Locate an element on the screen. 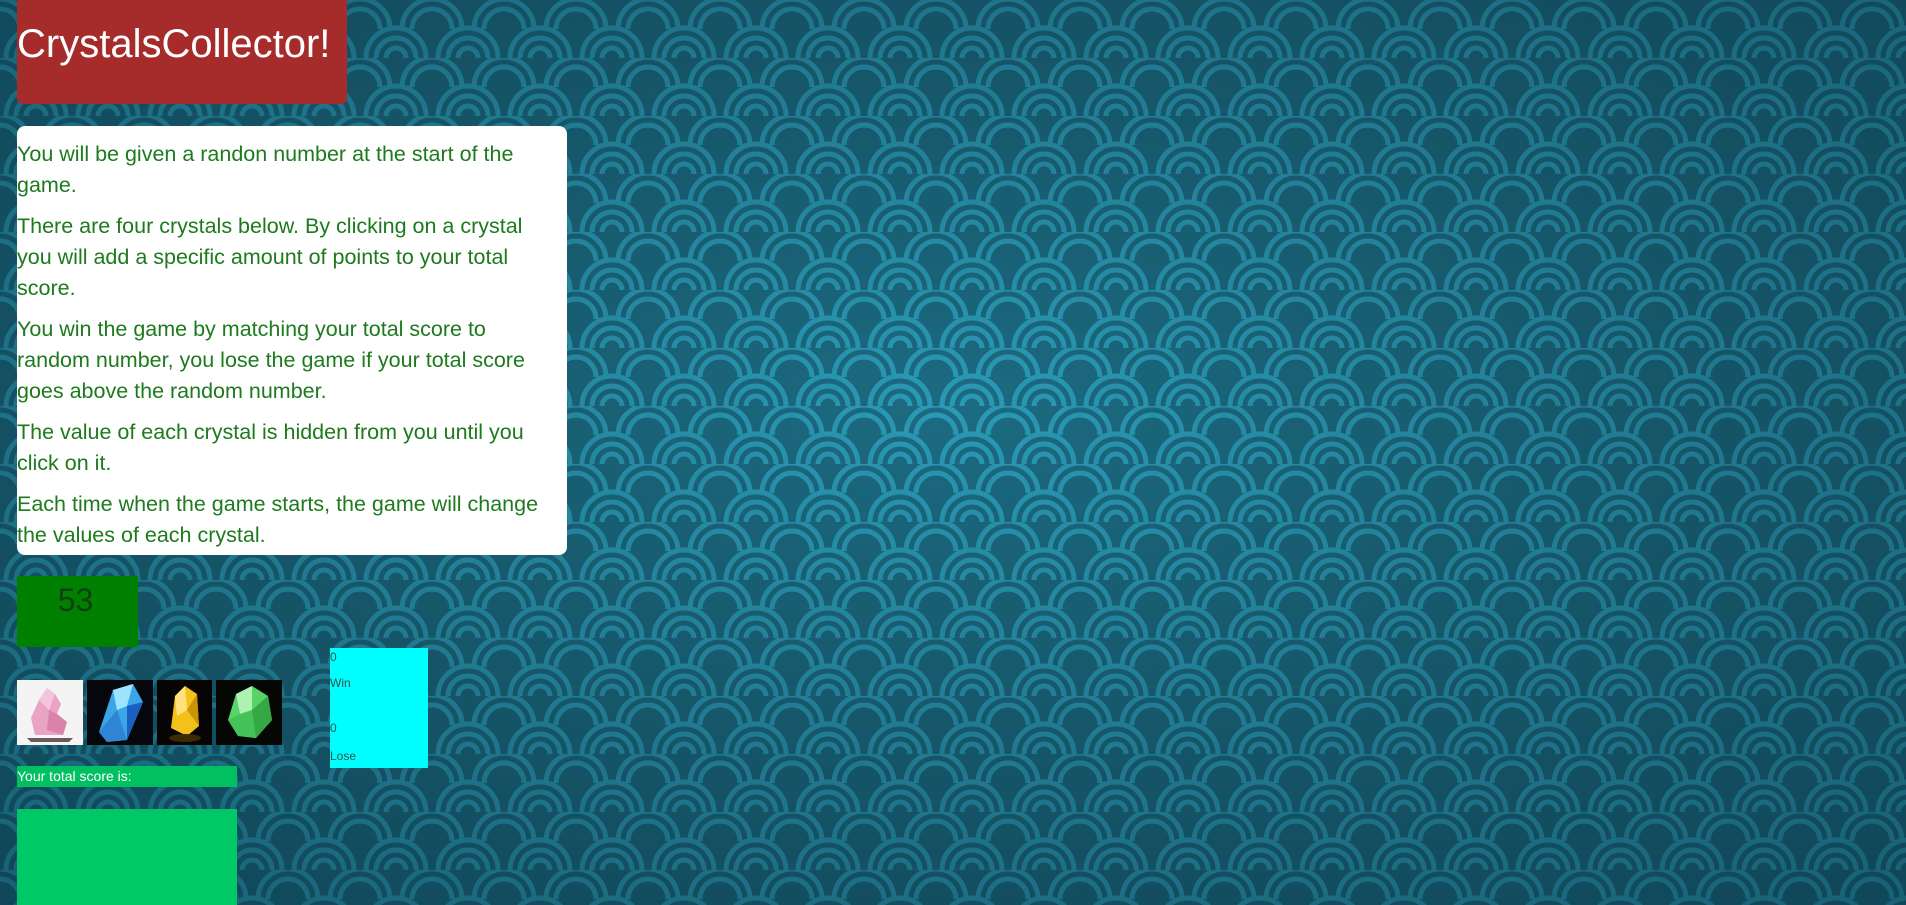  wins-count: 0 is located at coordinates (333, 657).